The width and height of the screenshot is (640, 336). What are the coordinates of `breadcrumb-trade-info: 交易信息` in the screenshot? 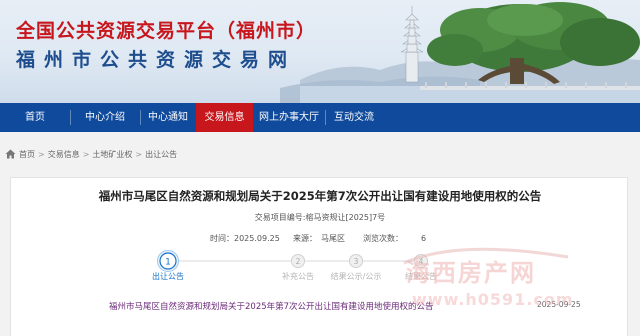 It's located at (64, 154).